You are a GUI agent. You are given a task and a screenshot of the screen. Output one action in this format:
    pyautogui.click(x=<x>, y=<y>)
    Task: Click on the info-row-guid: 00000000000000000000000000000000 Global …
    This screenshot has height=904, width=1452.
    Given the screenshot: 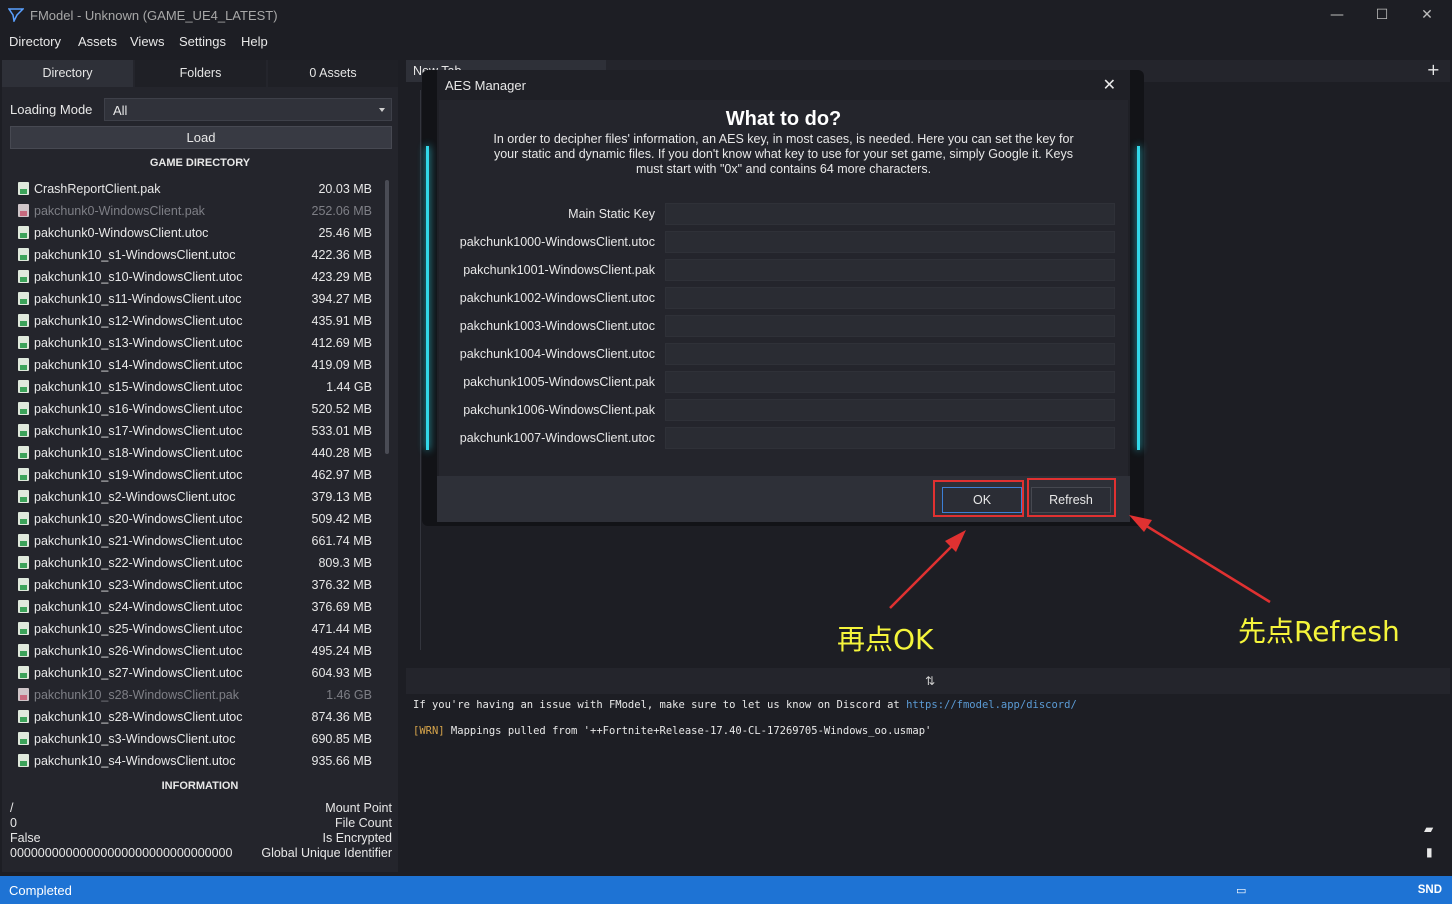 What is the action you would take?
    pyautogui.click(x=201, y=853)
    